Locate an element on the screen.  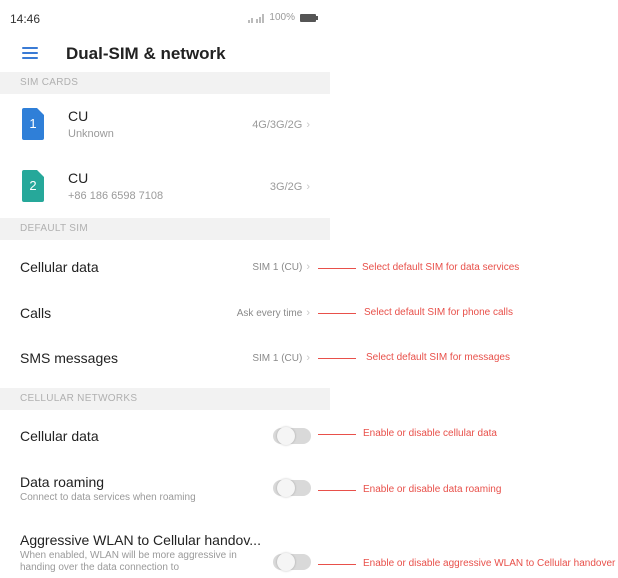
data-roaming-toggle is located at coordinates (292, 488).